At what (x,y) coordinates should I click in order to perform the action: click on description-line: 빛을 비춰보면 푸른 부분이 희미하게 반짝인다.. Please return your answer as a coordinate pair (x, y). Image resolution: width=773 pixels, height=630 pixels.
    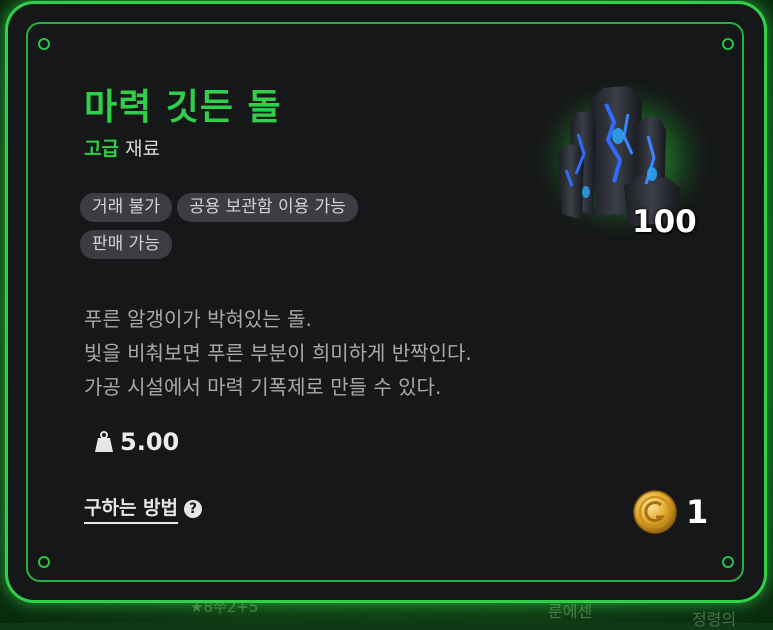
    Looking at the image, I should click on (278, 353).